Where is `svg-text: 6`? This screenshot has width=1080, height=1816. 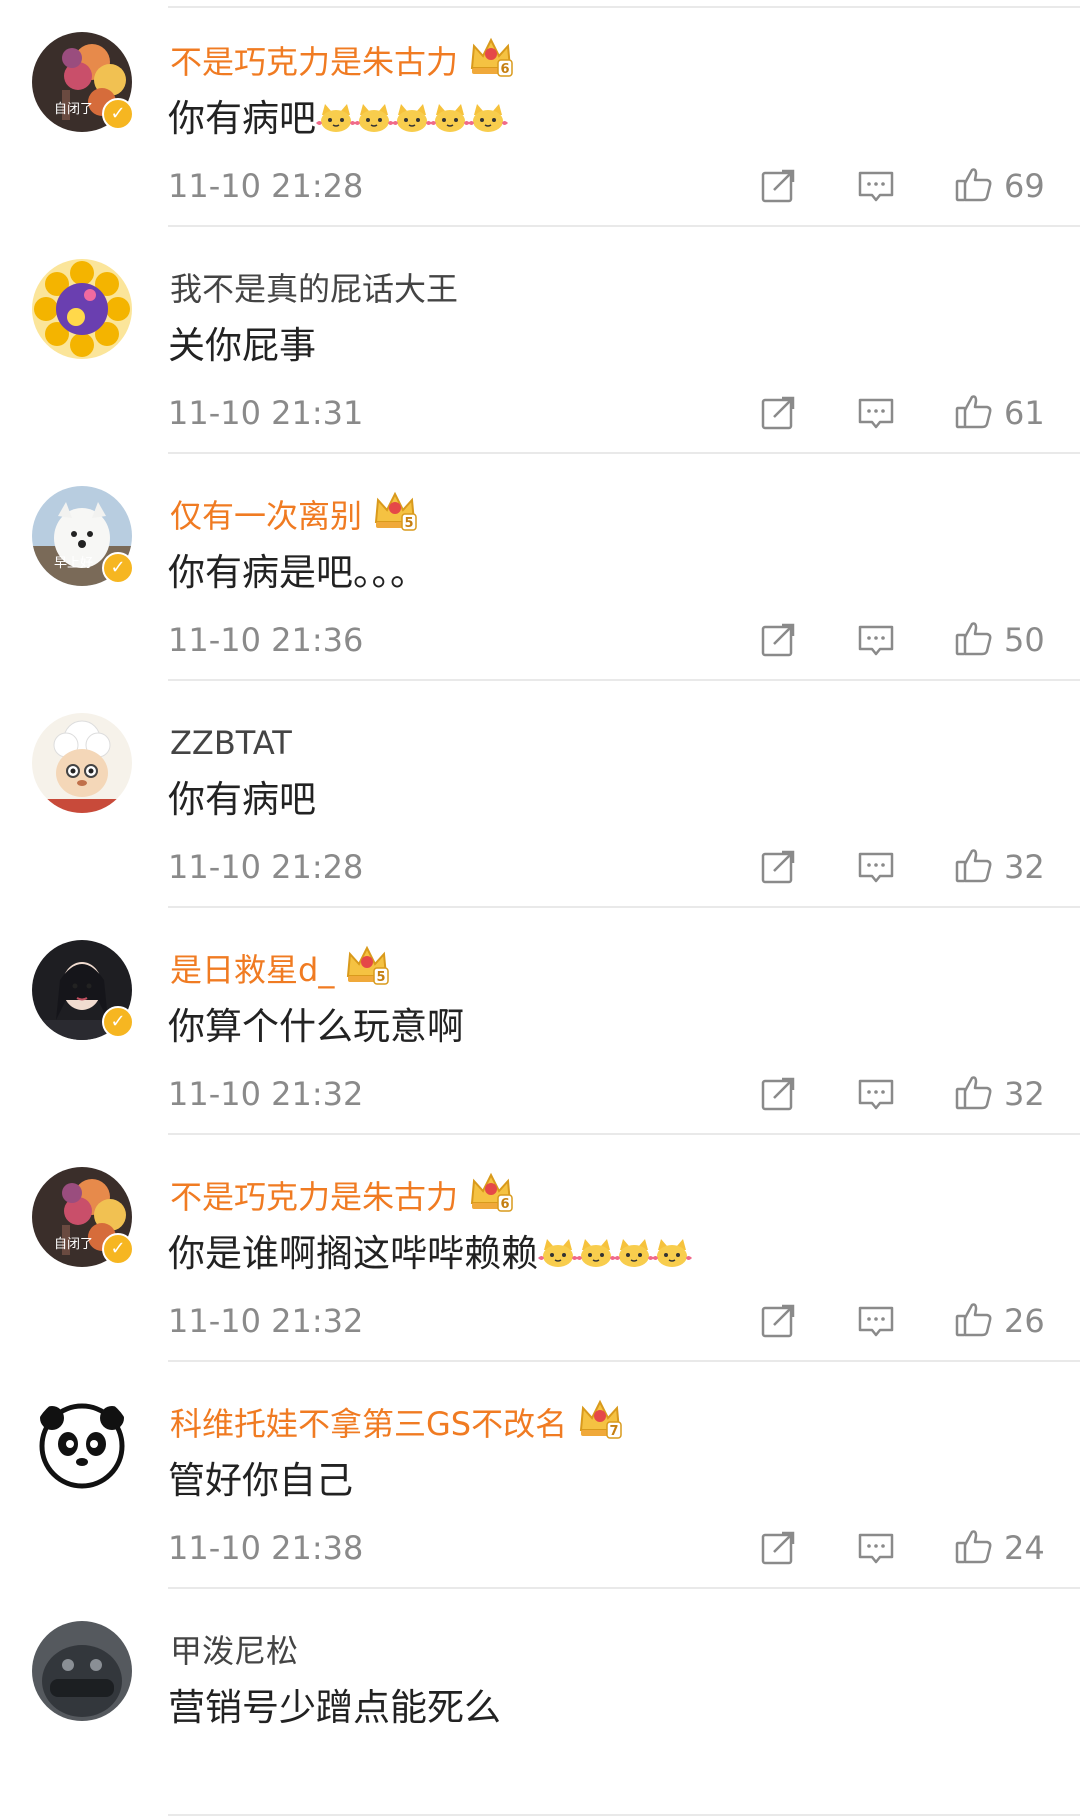 svg-text: 6 is located at coordinates (504, 69).